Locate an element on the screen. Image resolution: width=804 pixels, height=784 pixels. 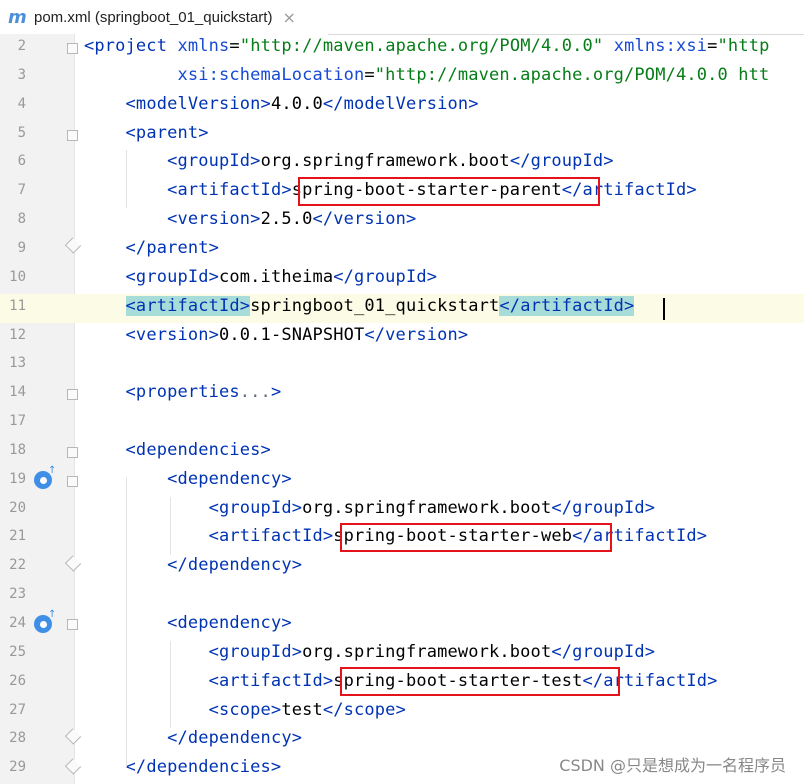
code-text: <dependencies> is located at coordinates (177, 450).